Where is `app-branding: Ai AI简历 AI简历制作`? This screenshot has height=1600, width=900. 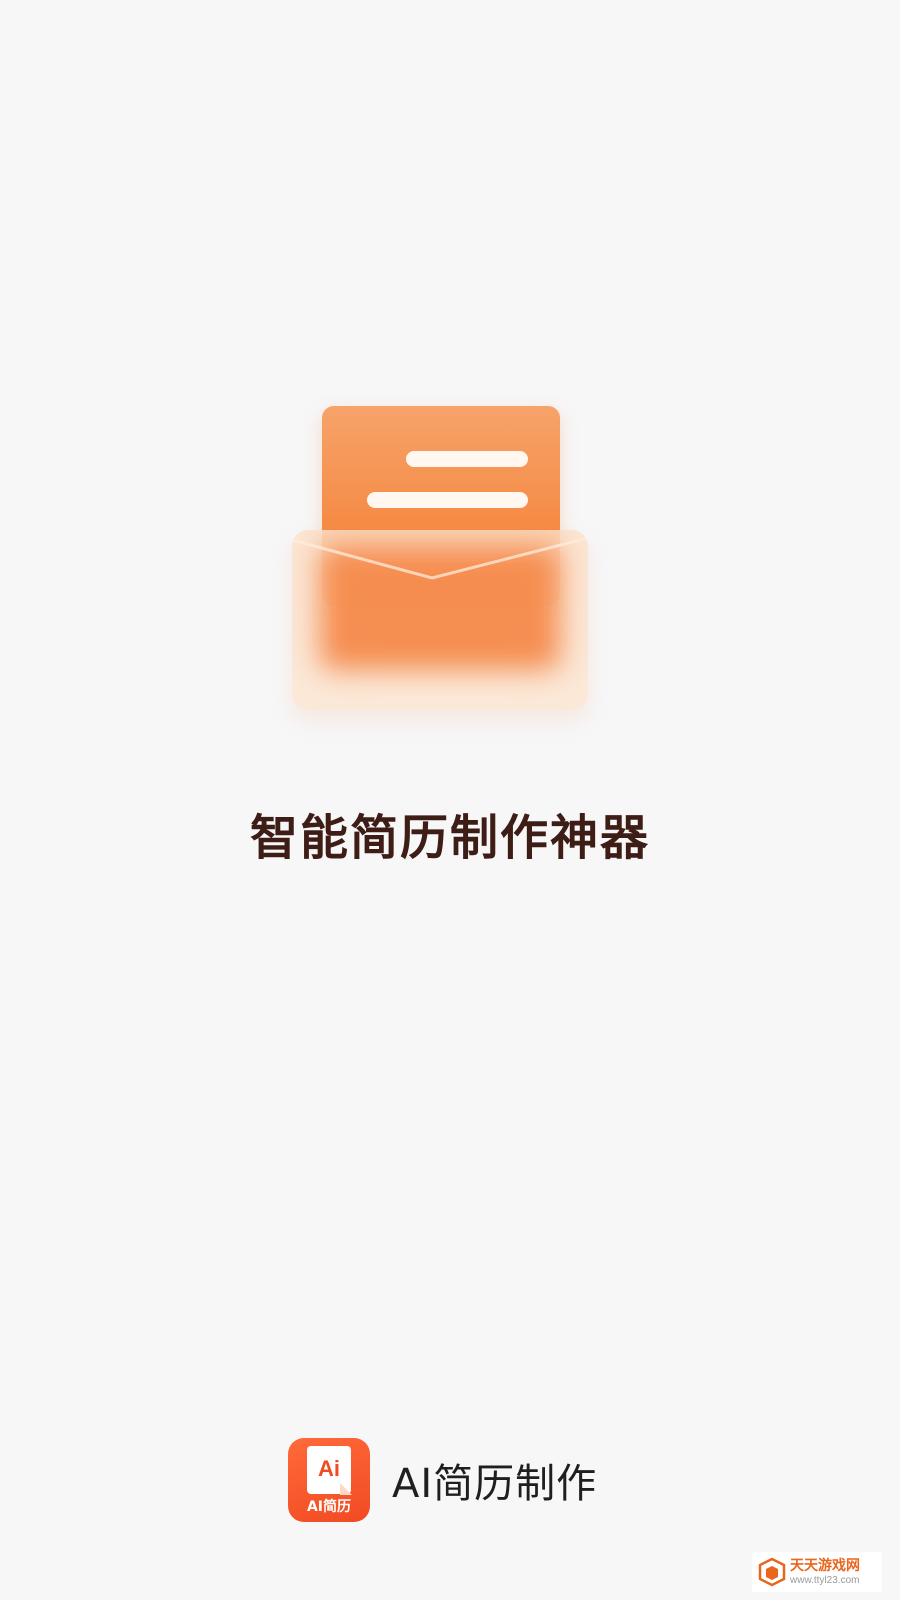
app-branding: Ai AI简历 AI简历制作 is located at coordinates (442, 1480).